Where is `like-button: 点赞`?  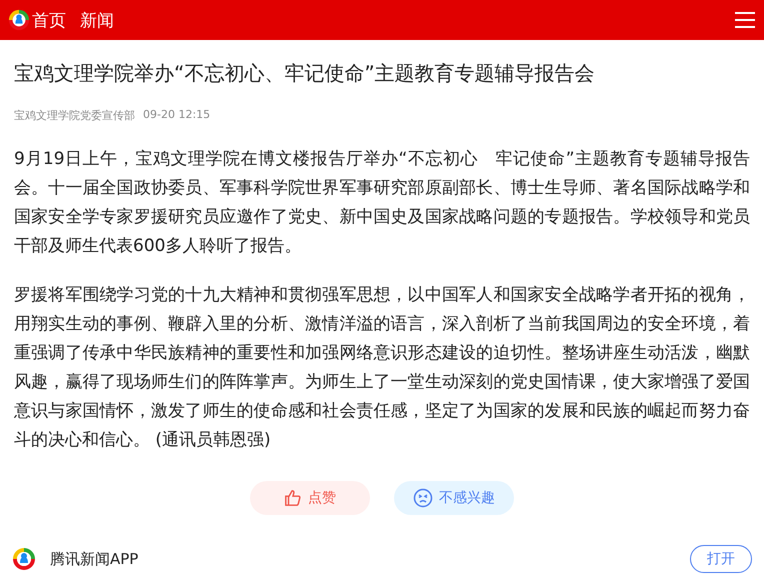 like-button: 点赞 is located at coordinates (310, 498).